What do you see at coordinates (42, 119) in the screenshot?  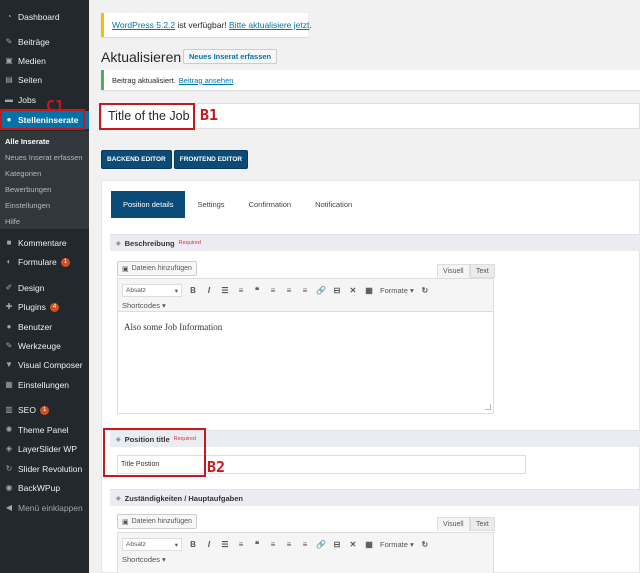 I see `annotation-box-c1` at bounding box center [42, 119].